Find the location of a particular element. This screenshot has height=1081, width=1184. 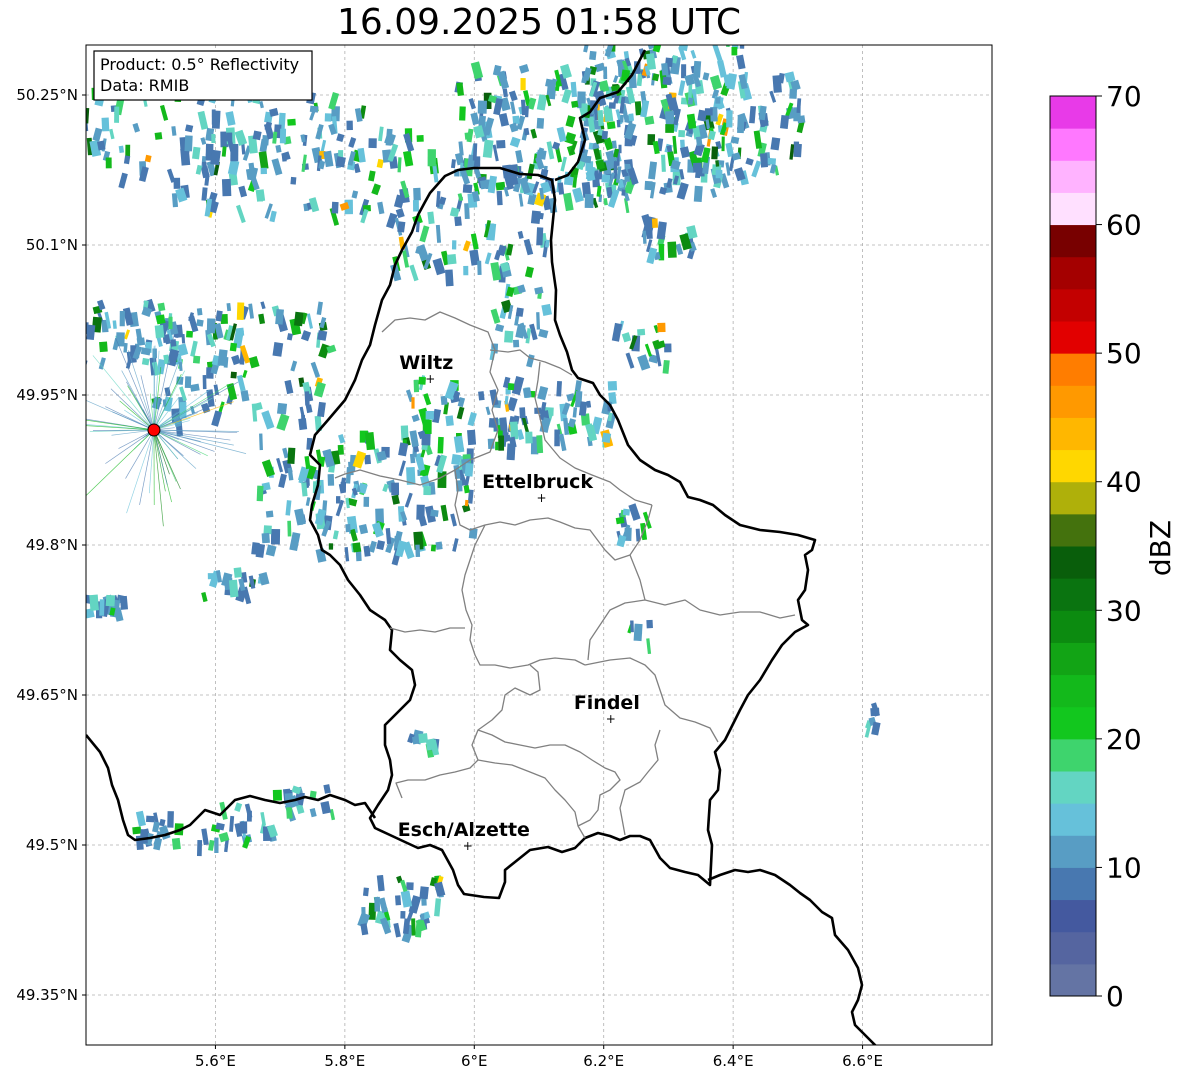

lon-tick-label: 5.6°E is located at coordinates (215, 1061).